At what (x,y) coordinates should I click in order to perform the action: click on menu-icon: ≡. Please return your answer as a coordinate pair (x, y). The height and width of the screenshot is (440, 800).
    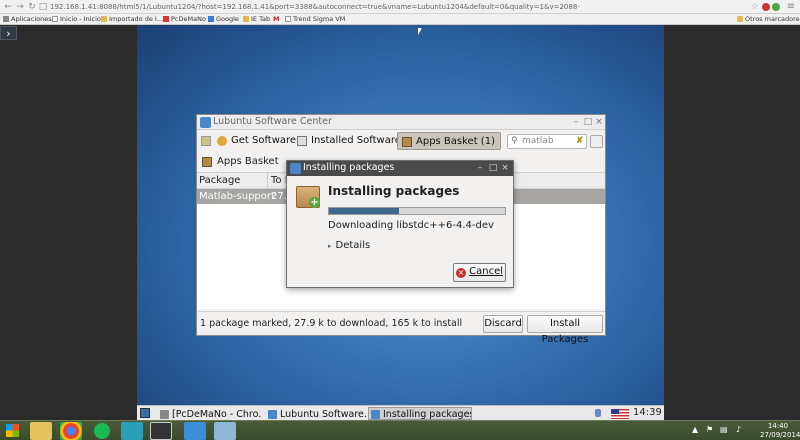
    Looking at the image, I should click on (791, 7).